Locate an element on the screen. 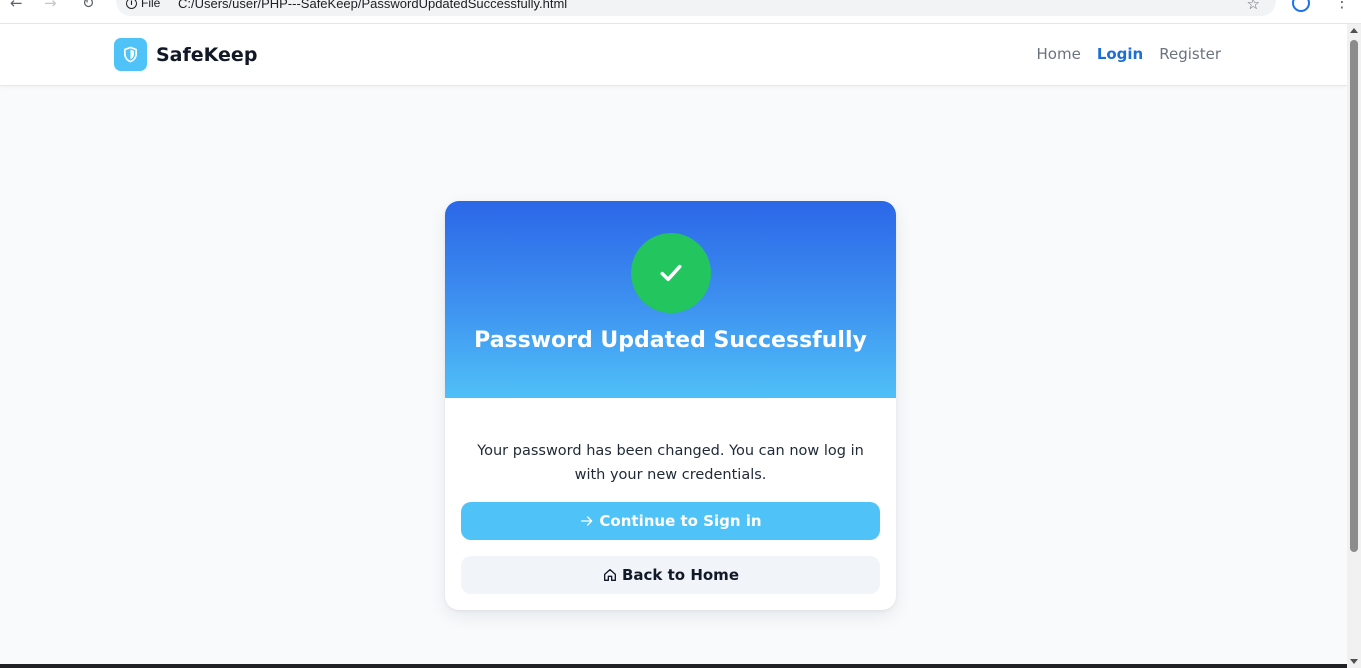 This screenshot has width=1361, height=668. shield-icon is located at coordinates (130, 54).